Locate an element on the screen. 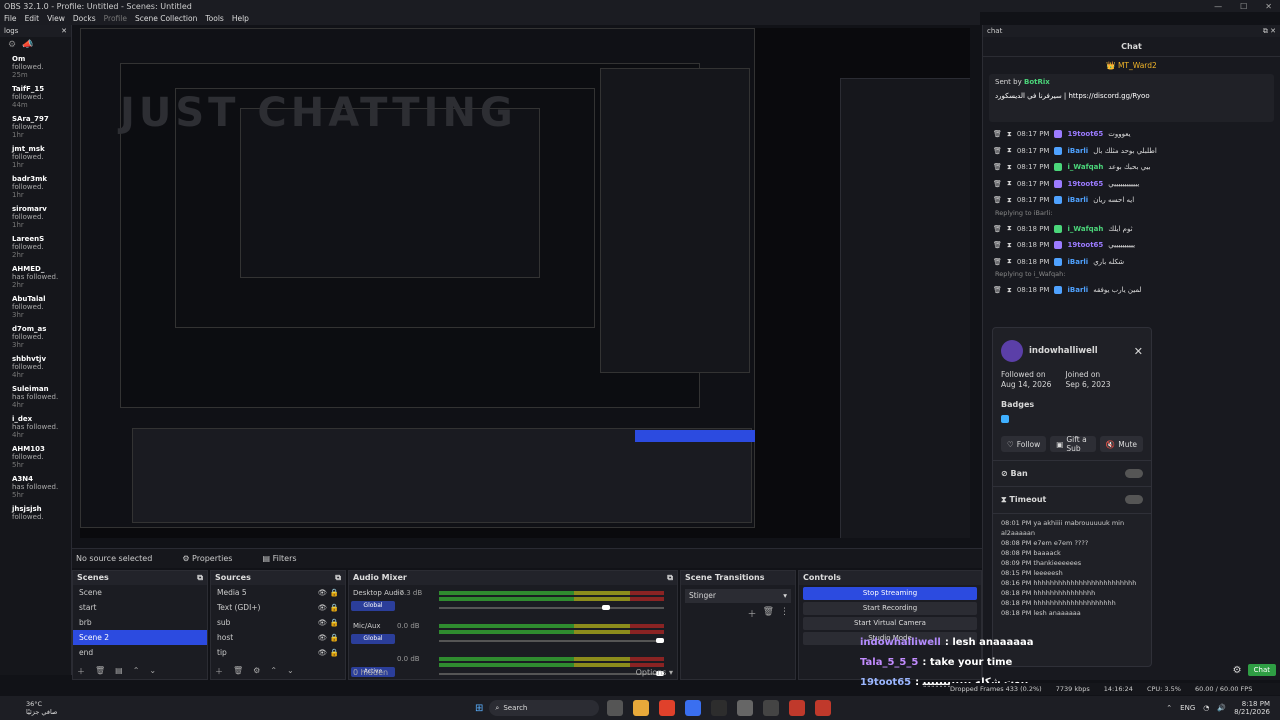  remove-transition-icon: 🗑 is located at coordinates (768, 613).